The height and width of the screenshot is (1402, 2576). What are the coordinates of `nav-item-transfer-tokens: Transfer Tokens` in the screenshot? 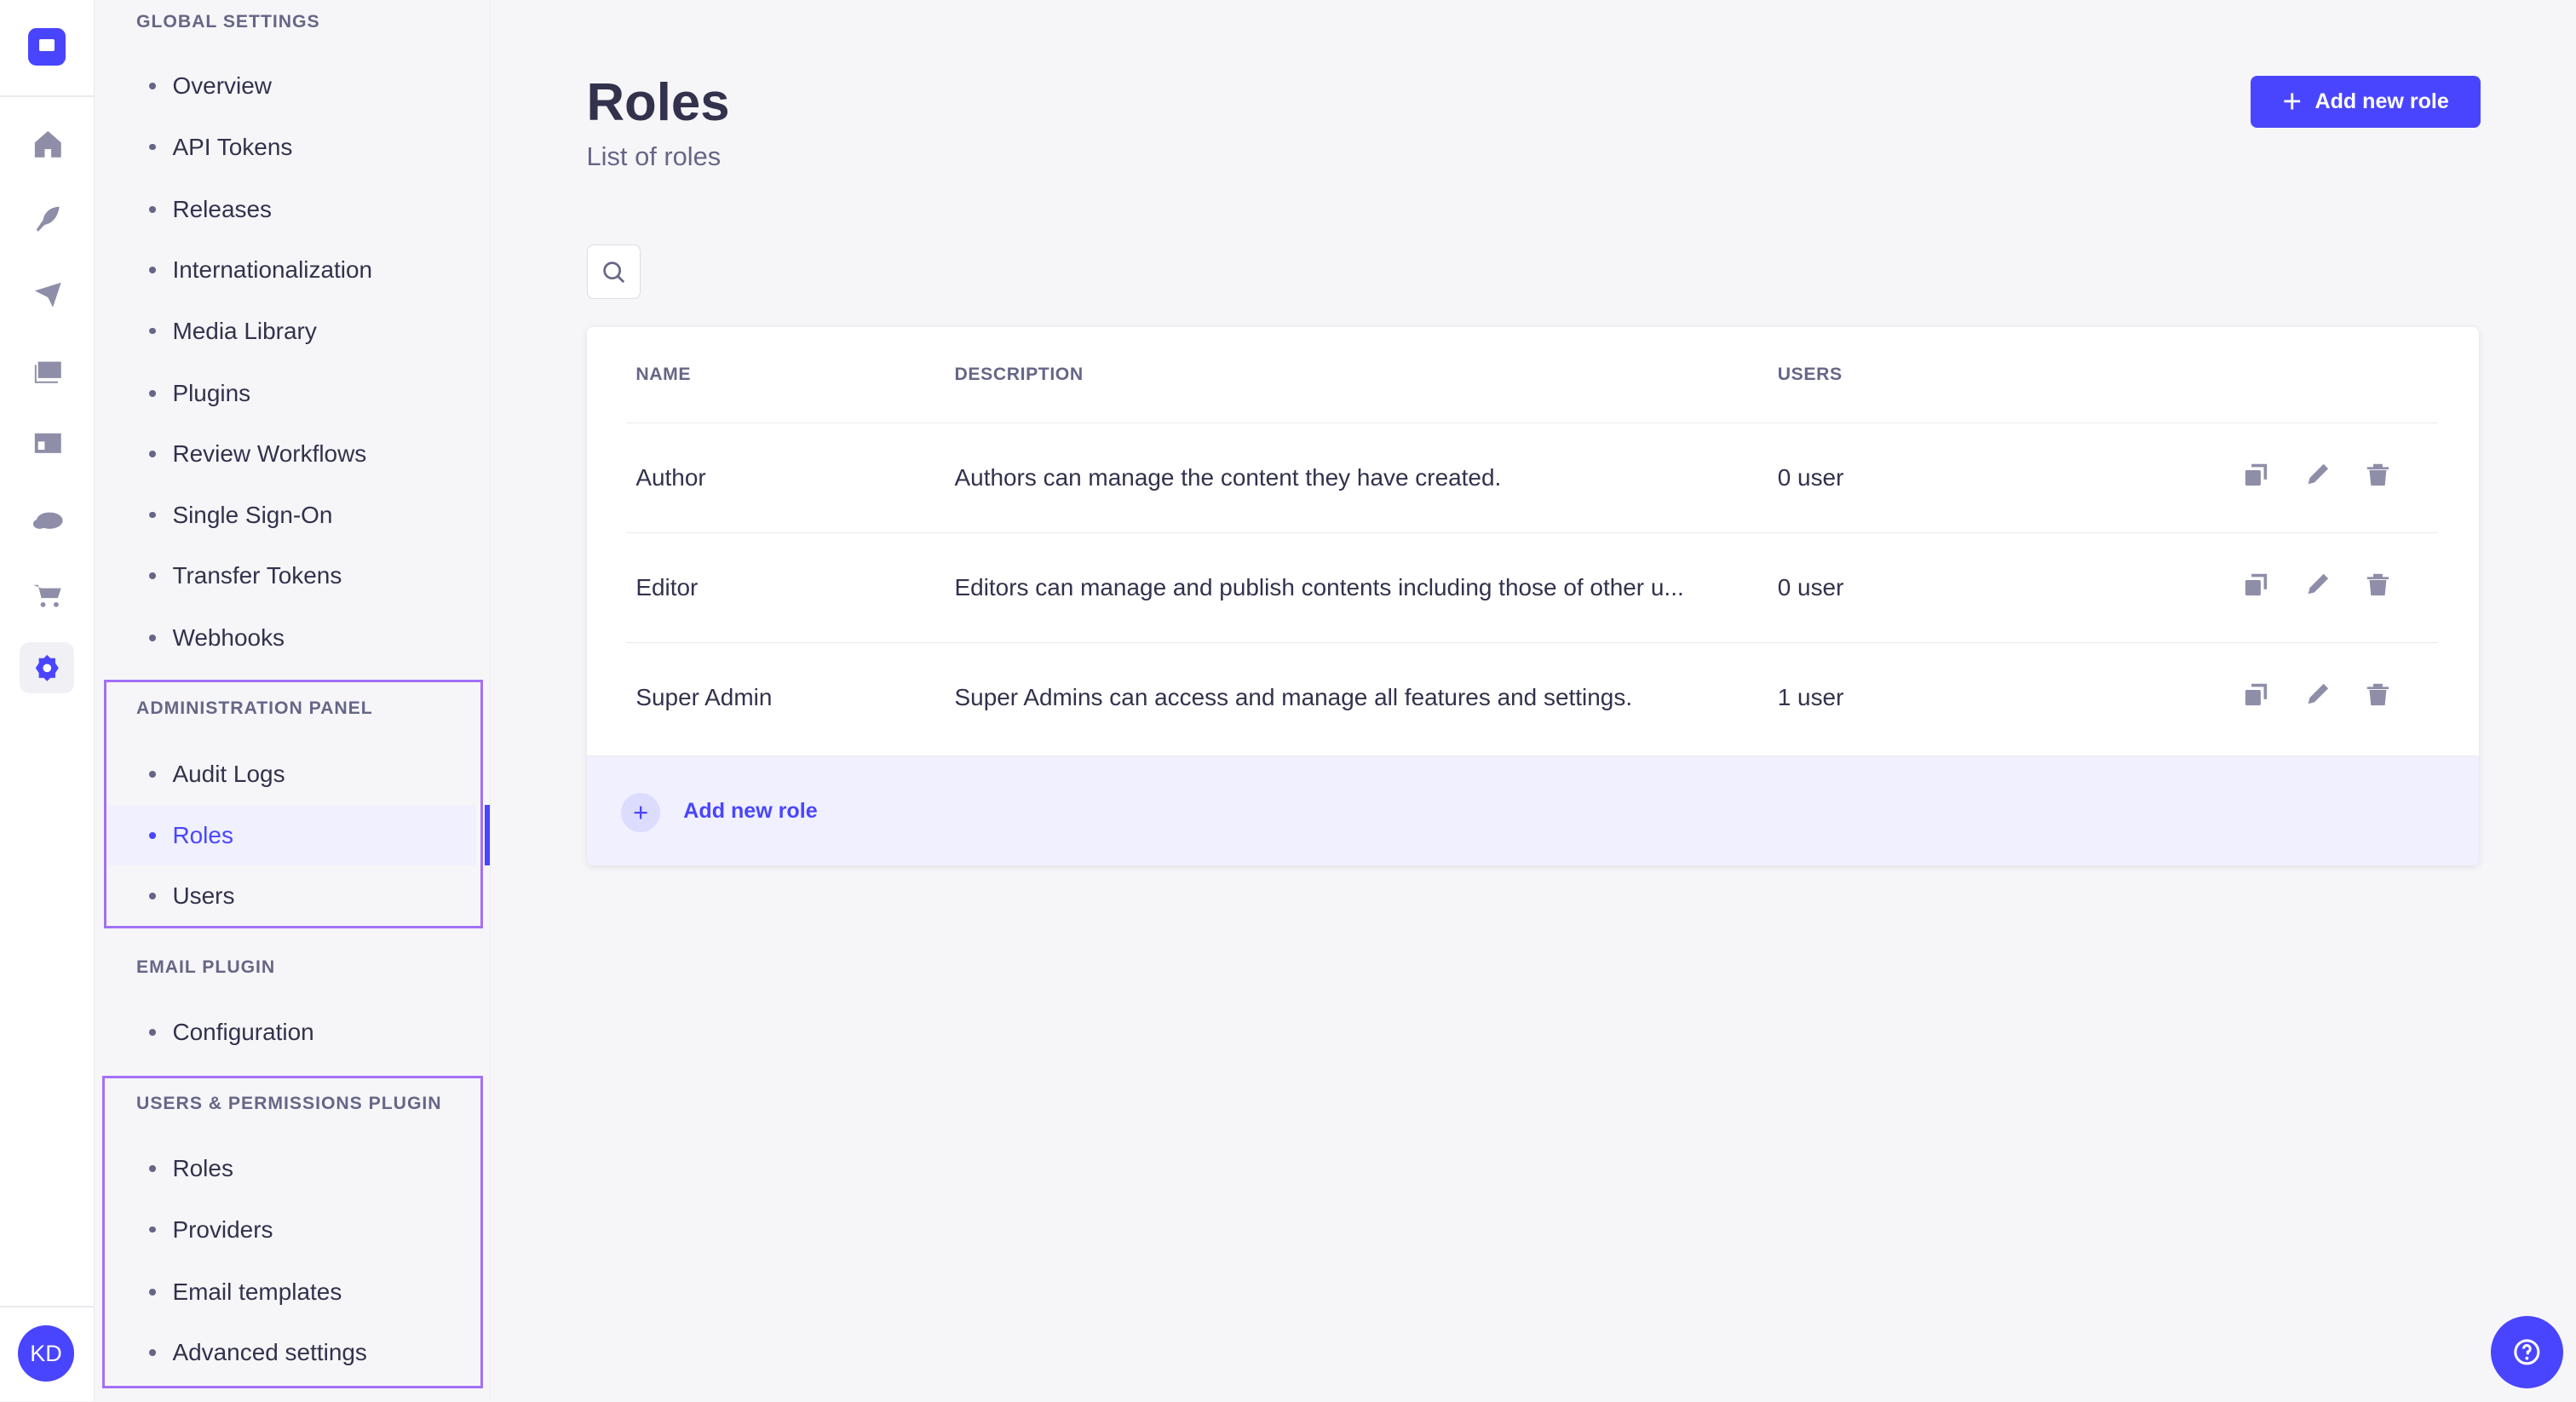 It's located at (292, 575).